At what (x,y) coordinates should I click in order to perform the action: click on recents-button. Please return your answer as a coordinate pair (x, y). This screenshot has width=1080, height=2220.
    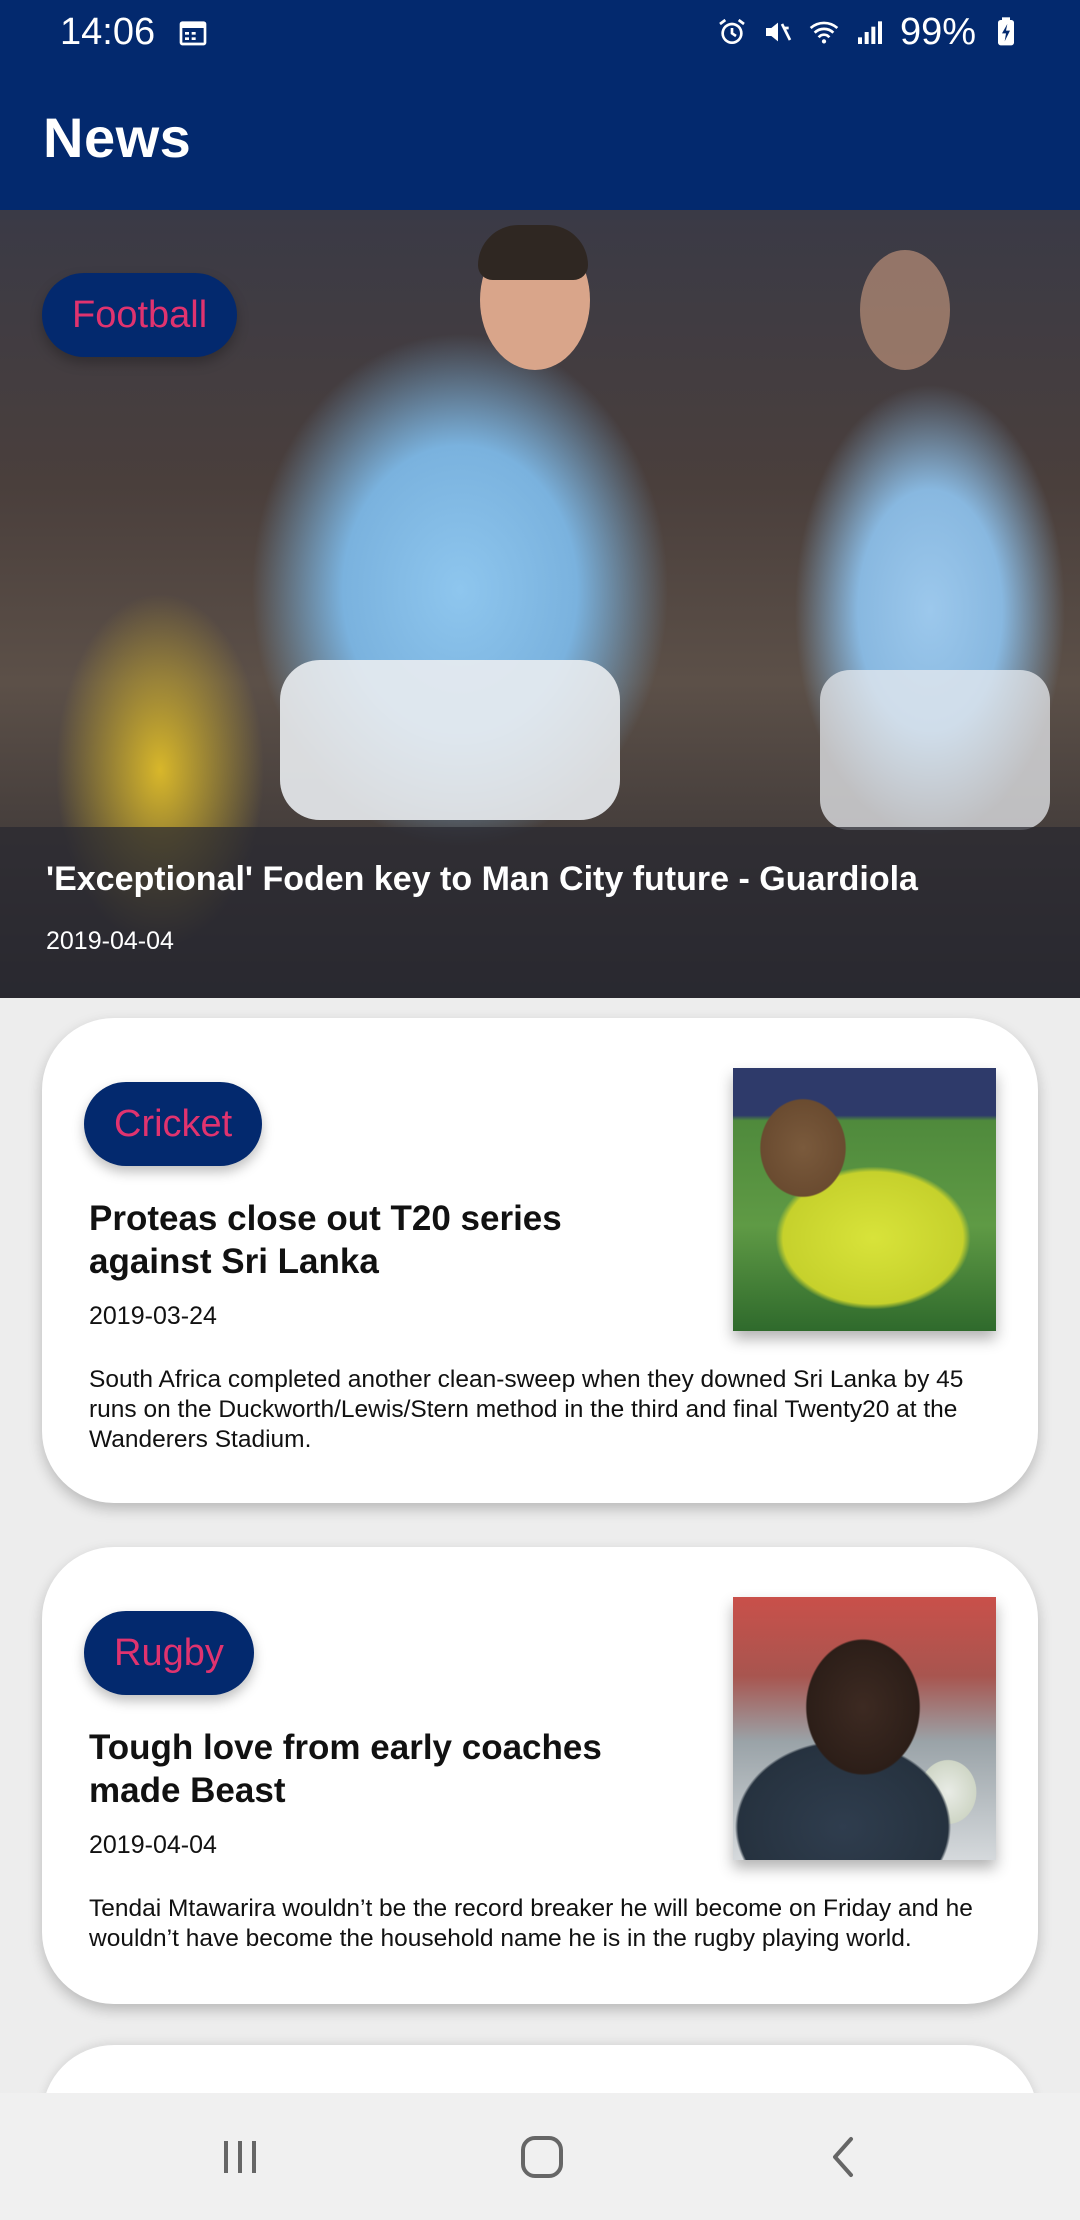
    Looking at the image, I should click on (240, 2157).